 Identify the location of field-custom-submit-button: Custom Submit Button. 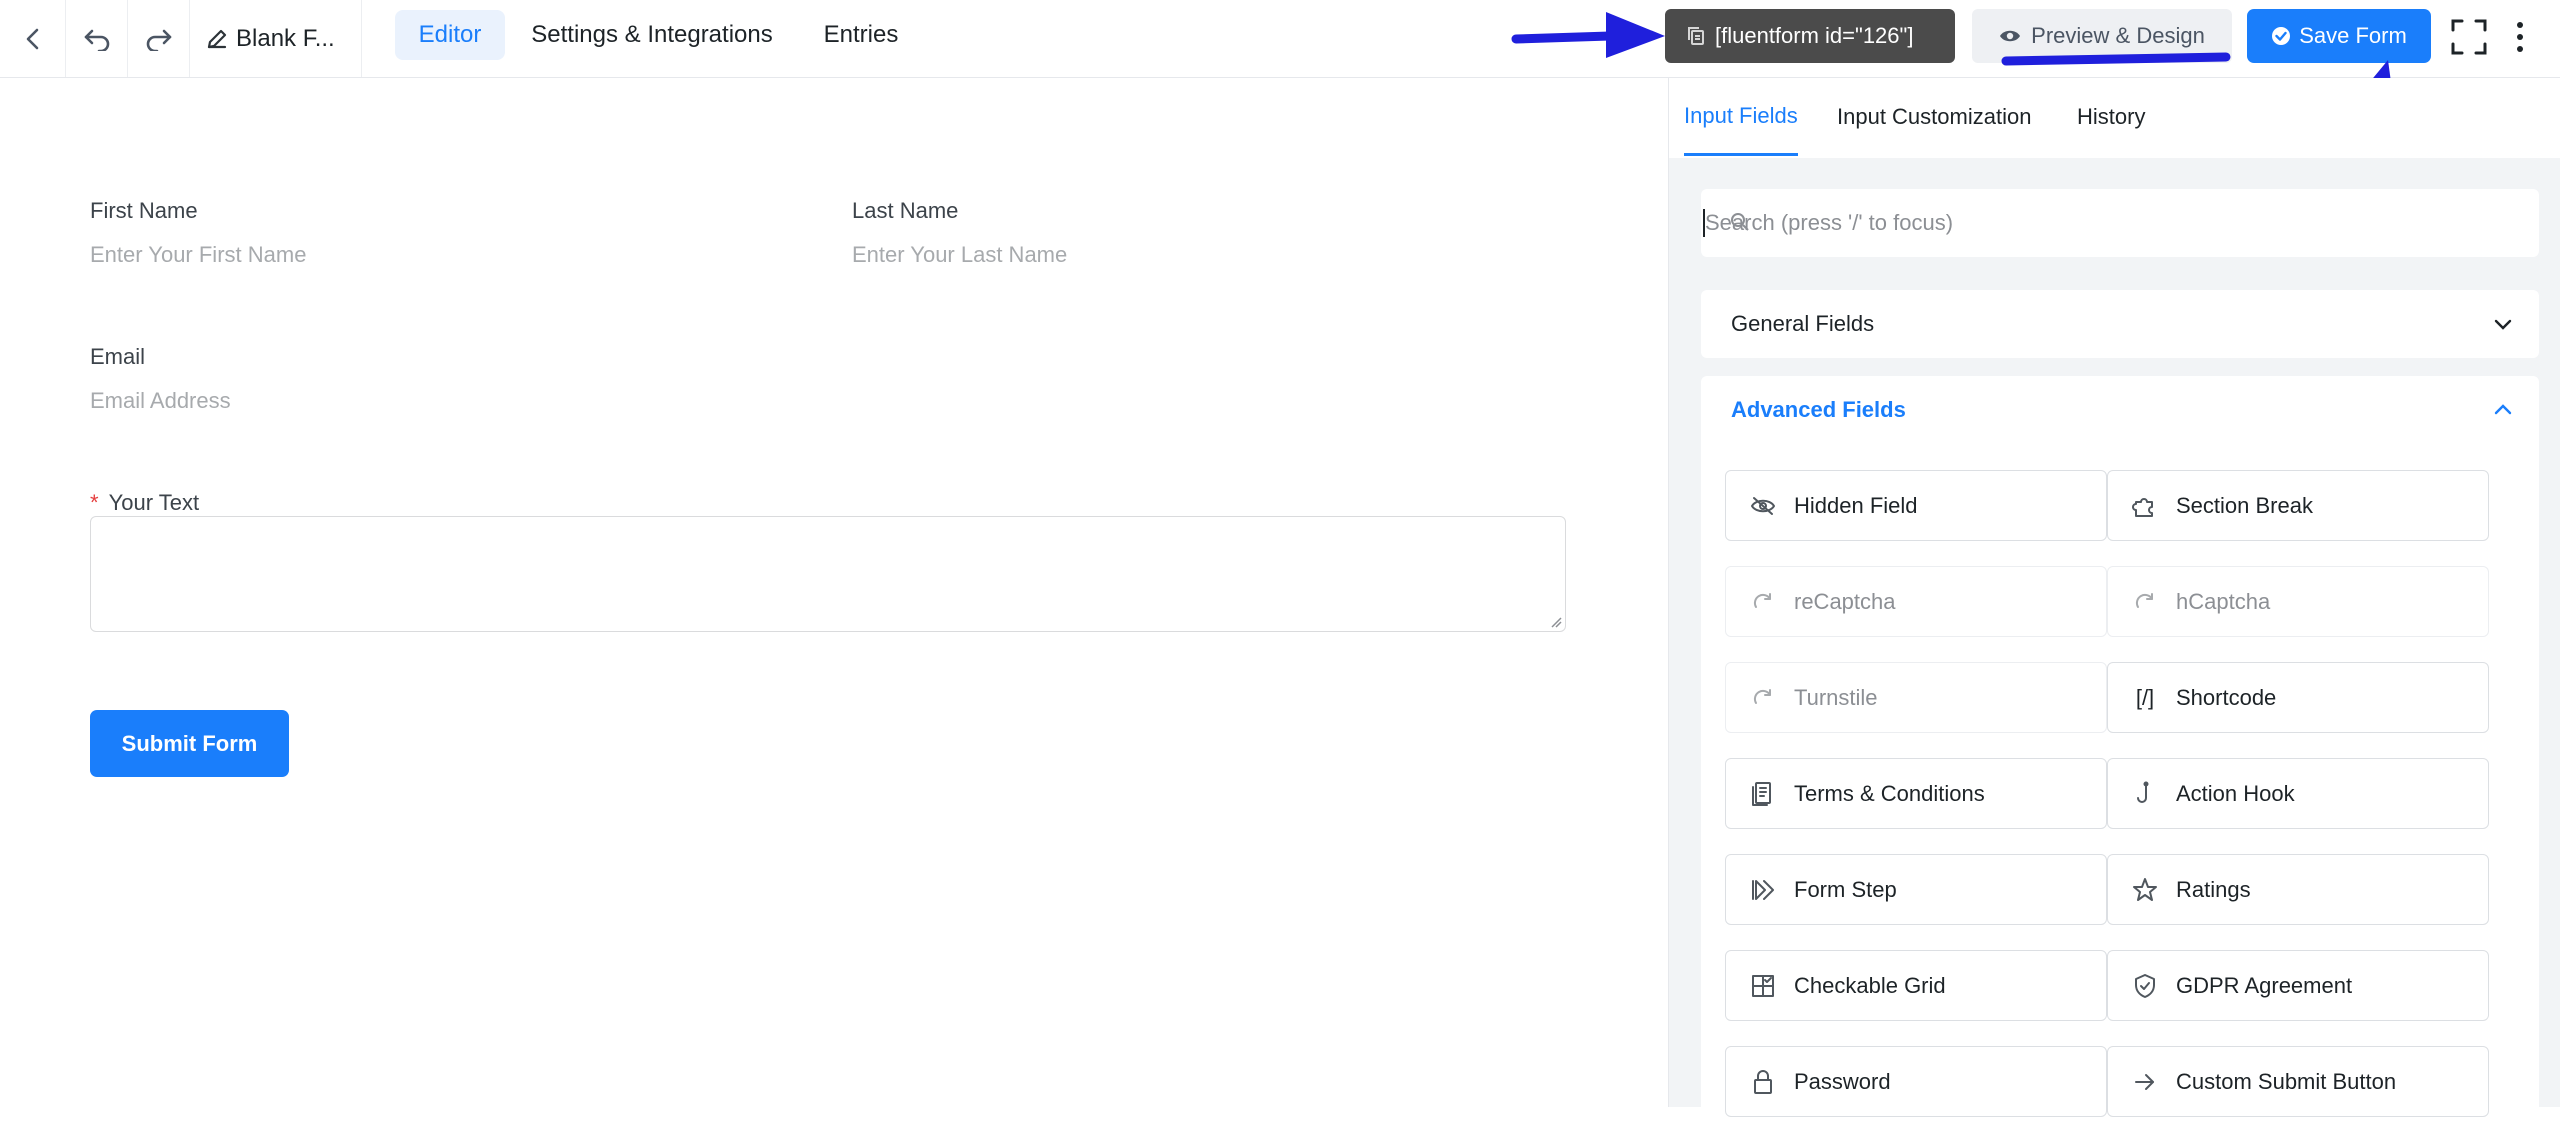
(2298, 1081).